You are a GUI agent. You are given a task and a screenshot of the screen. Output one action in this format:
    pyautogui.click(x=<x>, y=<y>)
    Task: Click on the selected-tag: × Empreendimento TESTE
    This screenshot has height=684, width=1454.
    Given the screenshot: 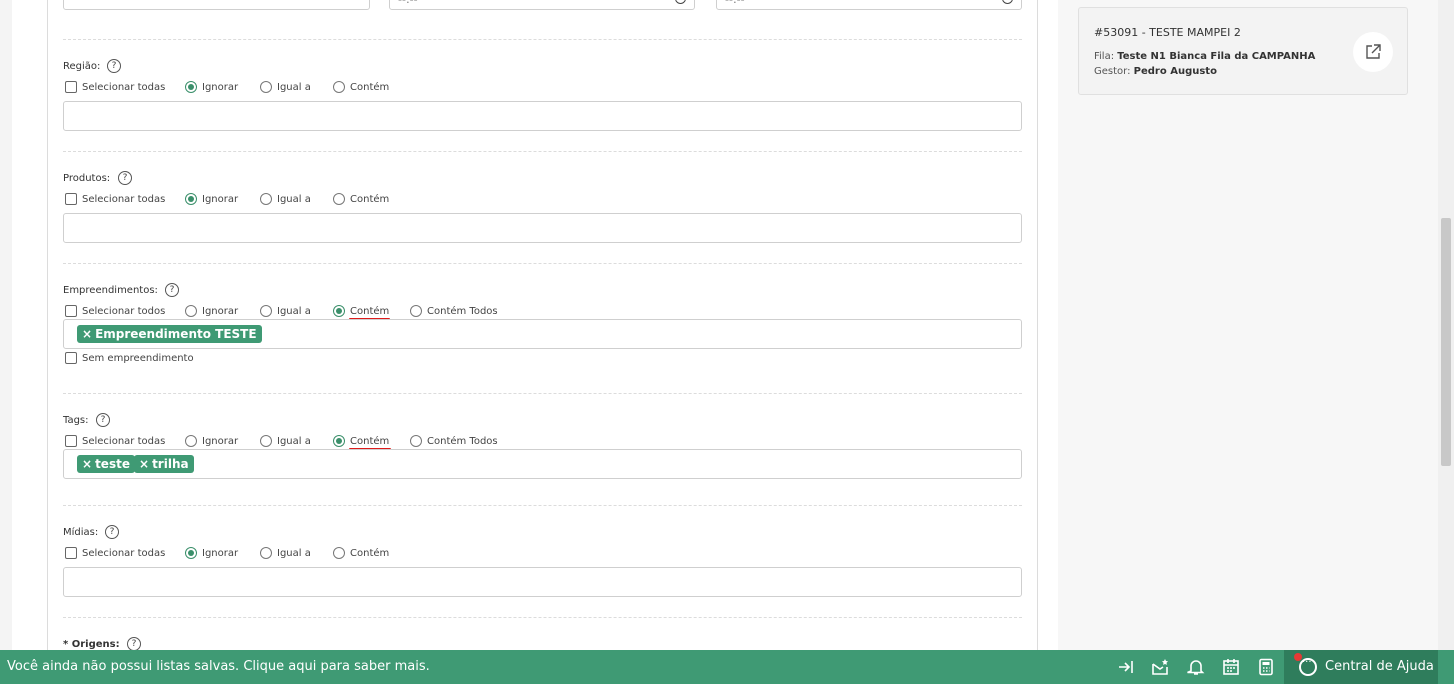 What is the action you would take?
    pyautogui.click(x=169, y=334)
    